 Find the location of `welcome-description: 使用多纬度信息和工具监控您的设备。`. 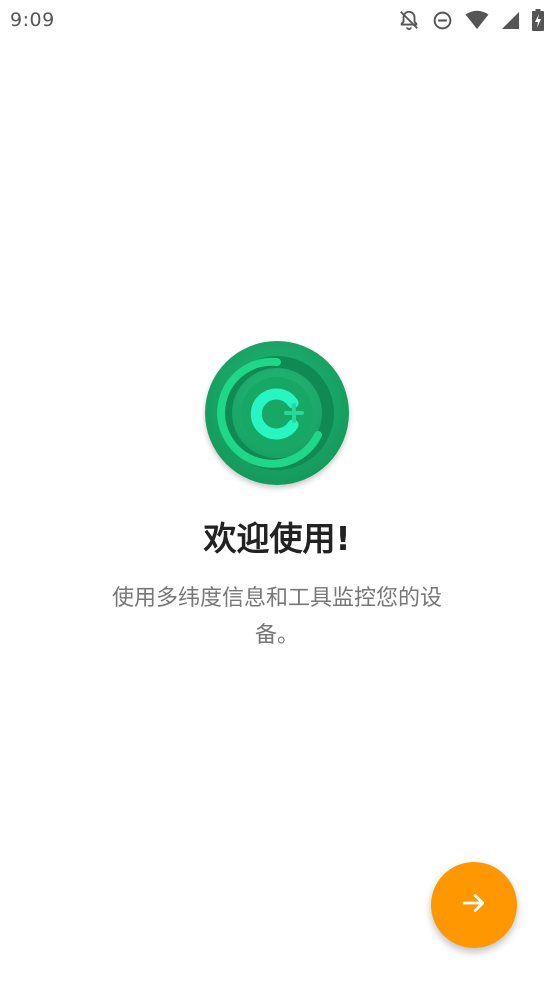

welcome-description: 使用多纬度信息和工具监控您的设备。 is located at coordinates (276, 617).